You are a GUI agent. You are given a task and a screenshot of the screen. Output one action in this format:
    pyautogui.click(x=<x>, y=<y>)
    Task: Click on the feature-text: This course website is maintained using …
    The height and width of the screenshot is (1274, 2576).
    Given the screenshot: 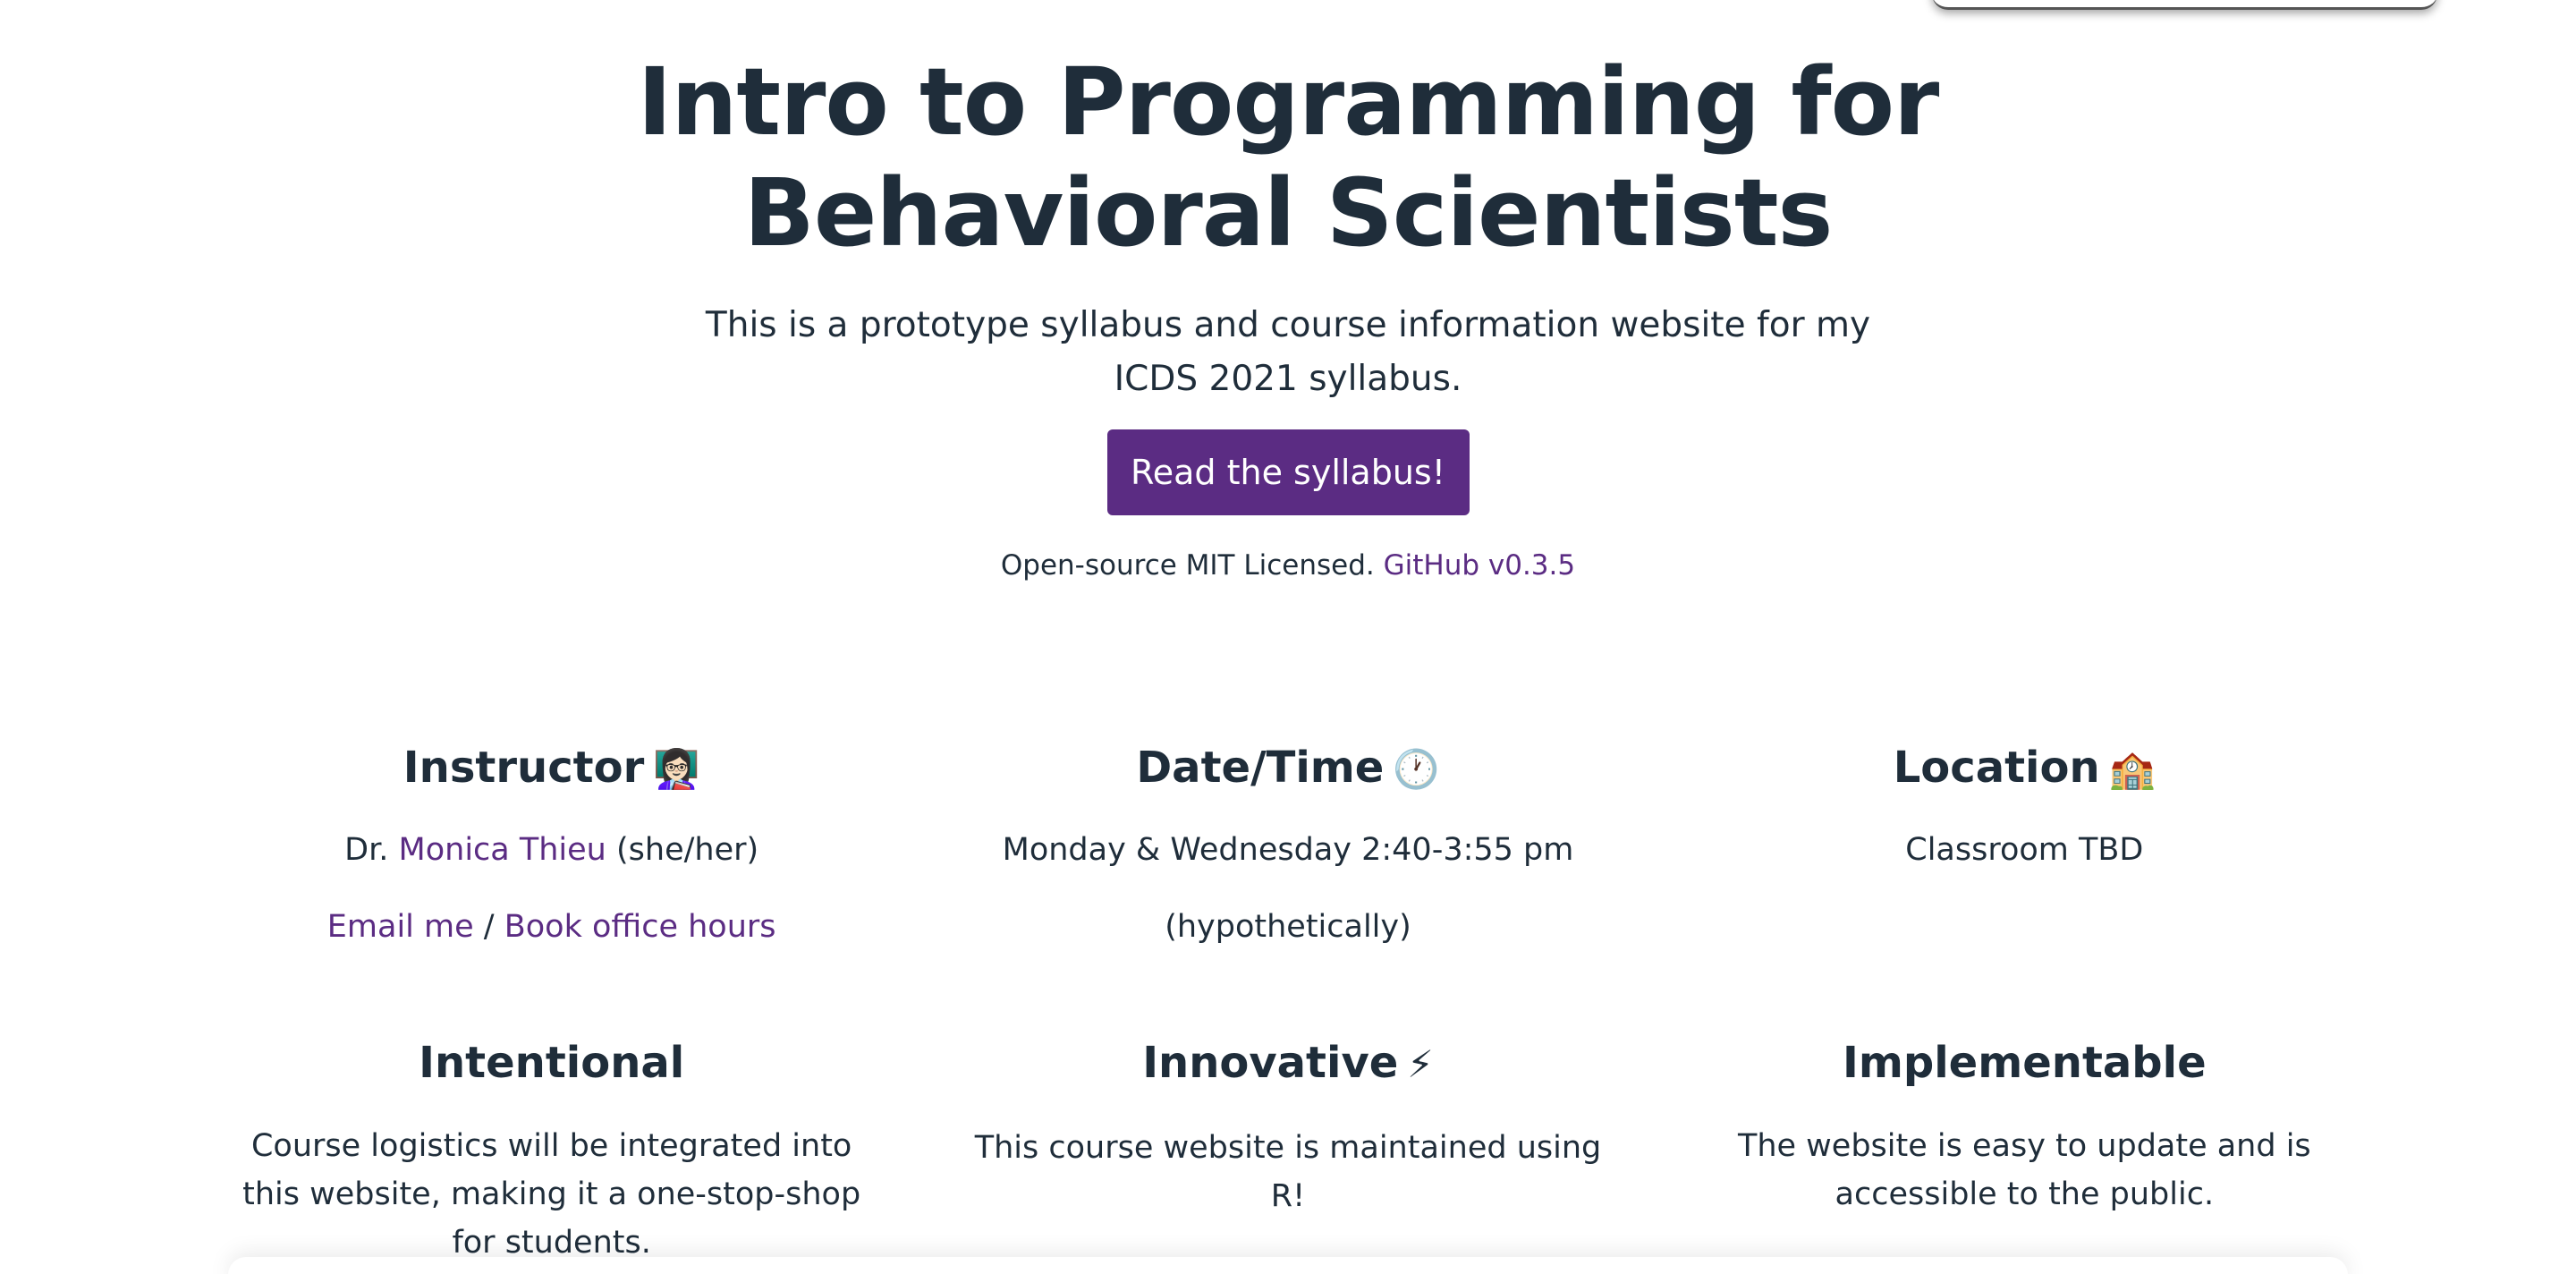 What is the action you would take?
    pyautogui.click(x=1288, y=1172)
    